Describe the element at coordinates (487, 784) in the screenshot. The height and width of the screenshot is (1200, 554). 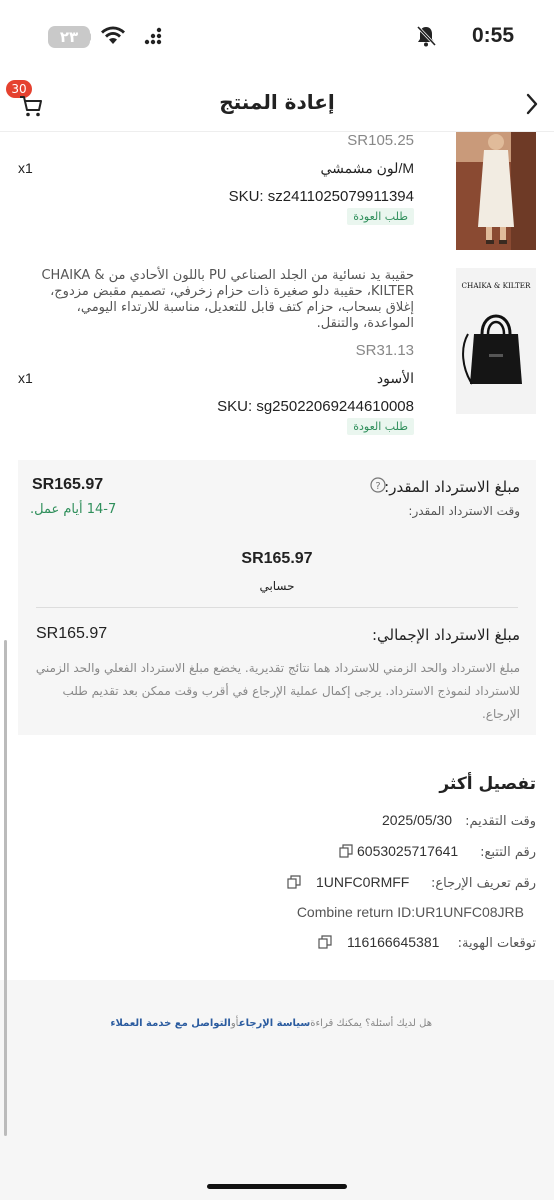
I see `details-title: تفصيل أكثر` at that location.